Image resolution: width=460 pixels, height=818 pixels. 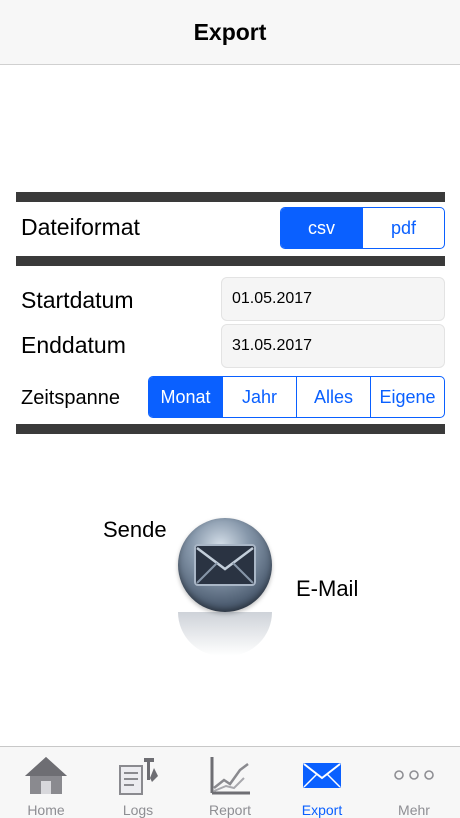 What do you see at coordinates (80, 227) in the screenshot?
I see `file-format-label: Dateiformat` at bounding box center [80, 227].